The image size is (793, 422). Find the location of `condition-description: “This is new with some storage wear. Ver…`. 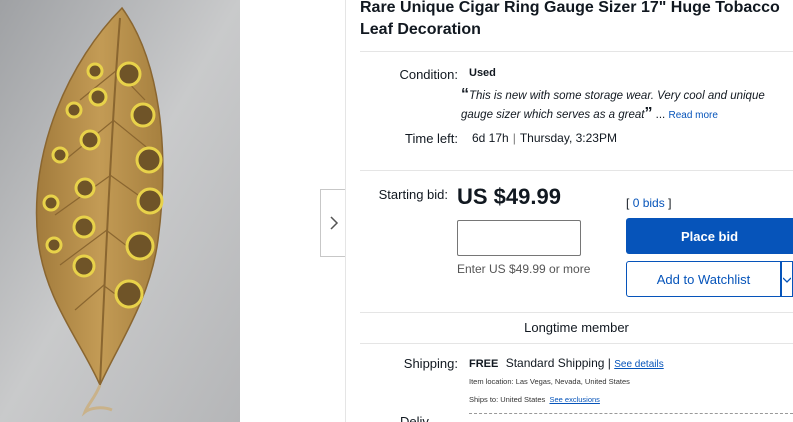

condition-description: “This is new with some storage wear. Ver… is located at coordinates (627, 105).